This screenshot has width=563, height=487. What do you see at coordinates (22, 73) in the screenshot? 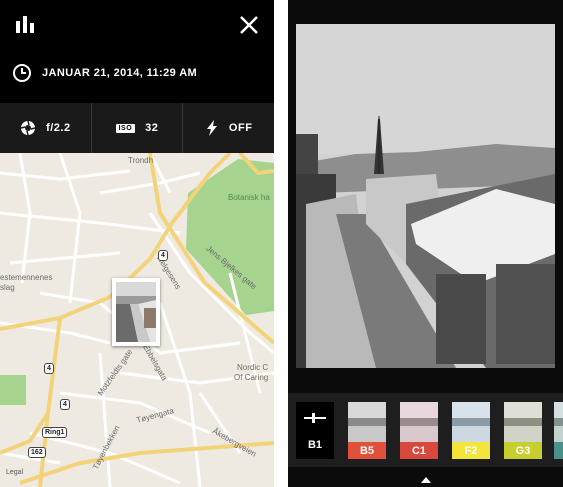
I see `clock-icon` at bounding box center [22, 73].